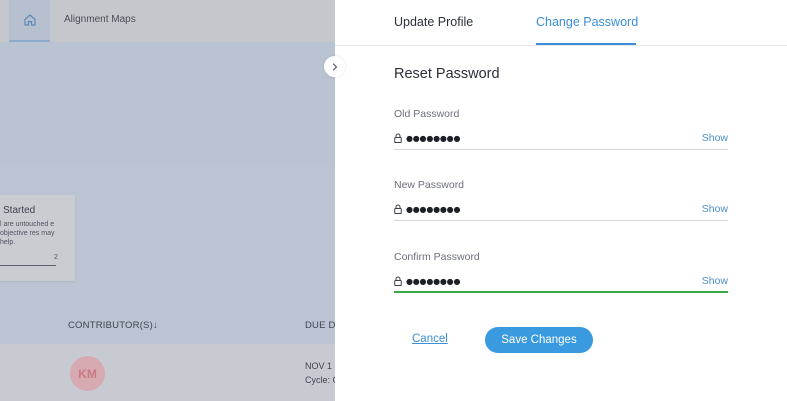 The height and width of the screenshot is (401, 787). I want to click on confirm-password-input, so click(531, 281).